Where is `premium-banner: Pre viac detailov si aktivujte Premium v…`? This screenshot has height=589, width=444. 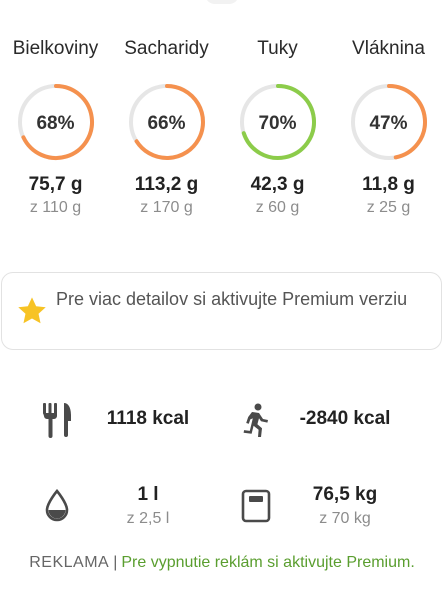
premium-banner: Pre viac detailov si aktivujte Premium v… is located at coordinates (221, 311).